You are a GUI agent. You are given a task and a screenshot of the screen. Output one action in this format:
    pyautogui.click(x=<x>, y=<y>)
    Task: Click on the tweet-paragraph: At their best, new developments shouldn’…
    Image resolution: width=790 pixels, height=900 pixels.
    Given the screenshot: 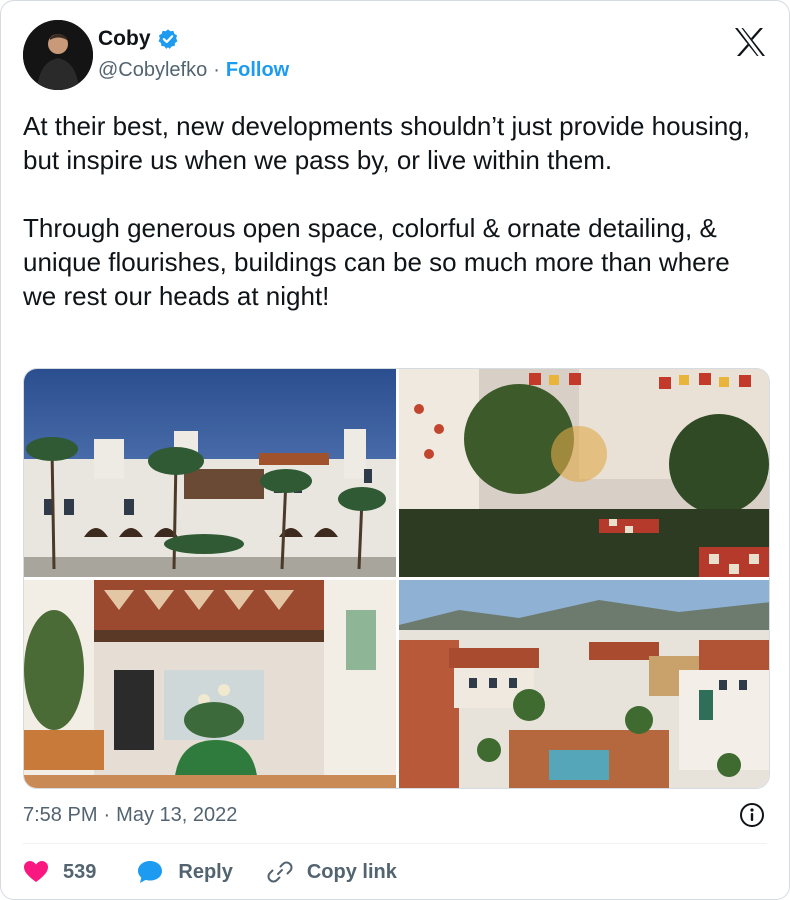 What is the action you would take?
    pyautogui.click(x=386, y=143)
    